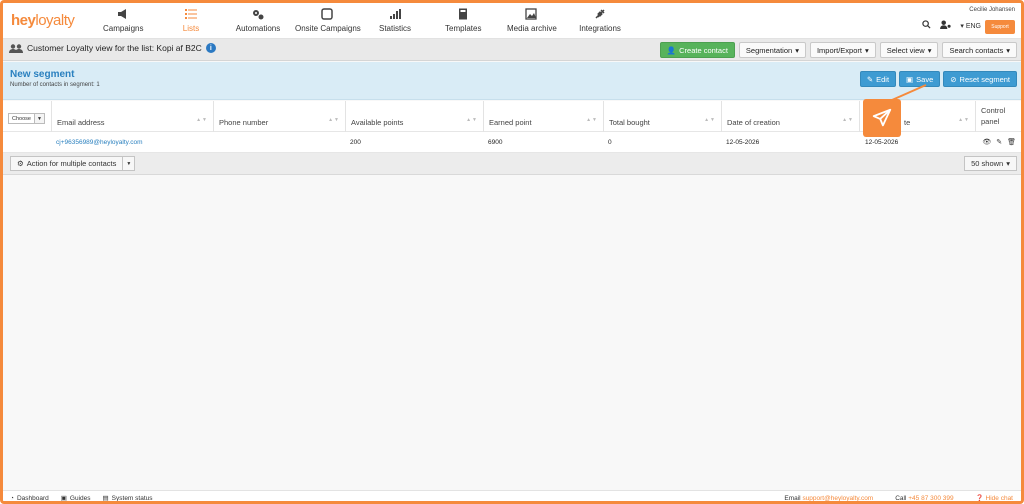 The width and height of the screenshot is (1024, 504). Describe the element at coordinates (945, 25) in the screenshot. I see `user-settings-icon` at that location.